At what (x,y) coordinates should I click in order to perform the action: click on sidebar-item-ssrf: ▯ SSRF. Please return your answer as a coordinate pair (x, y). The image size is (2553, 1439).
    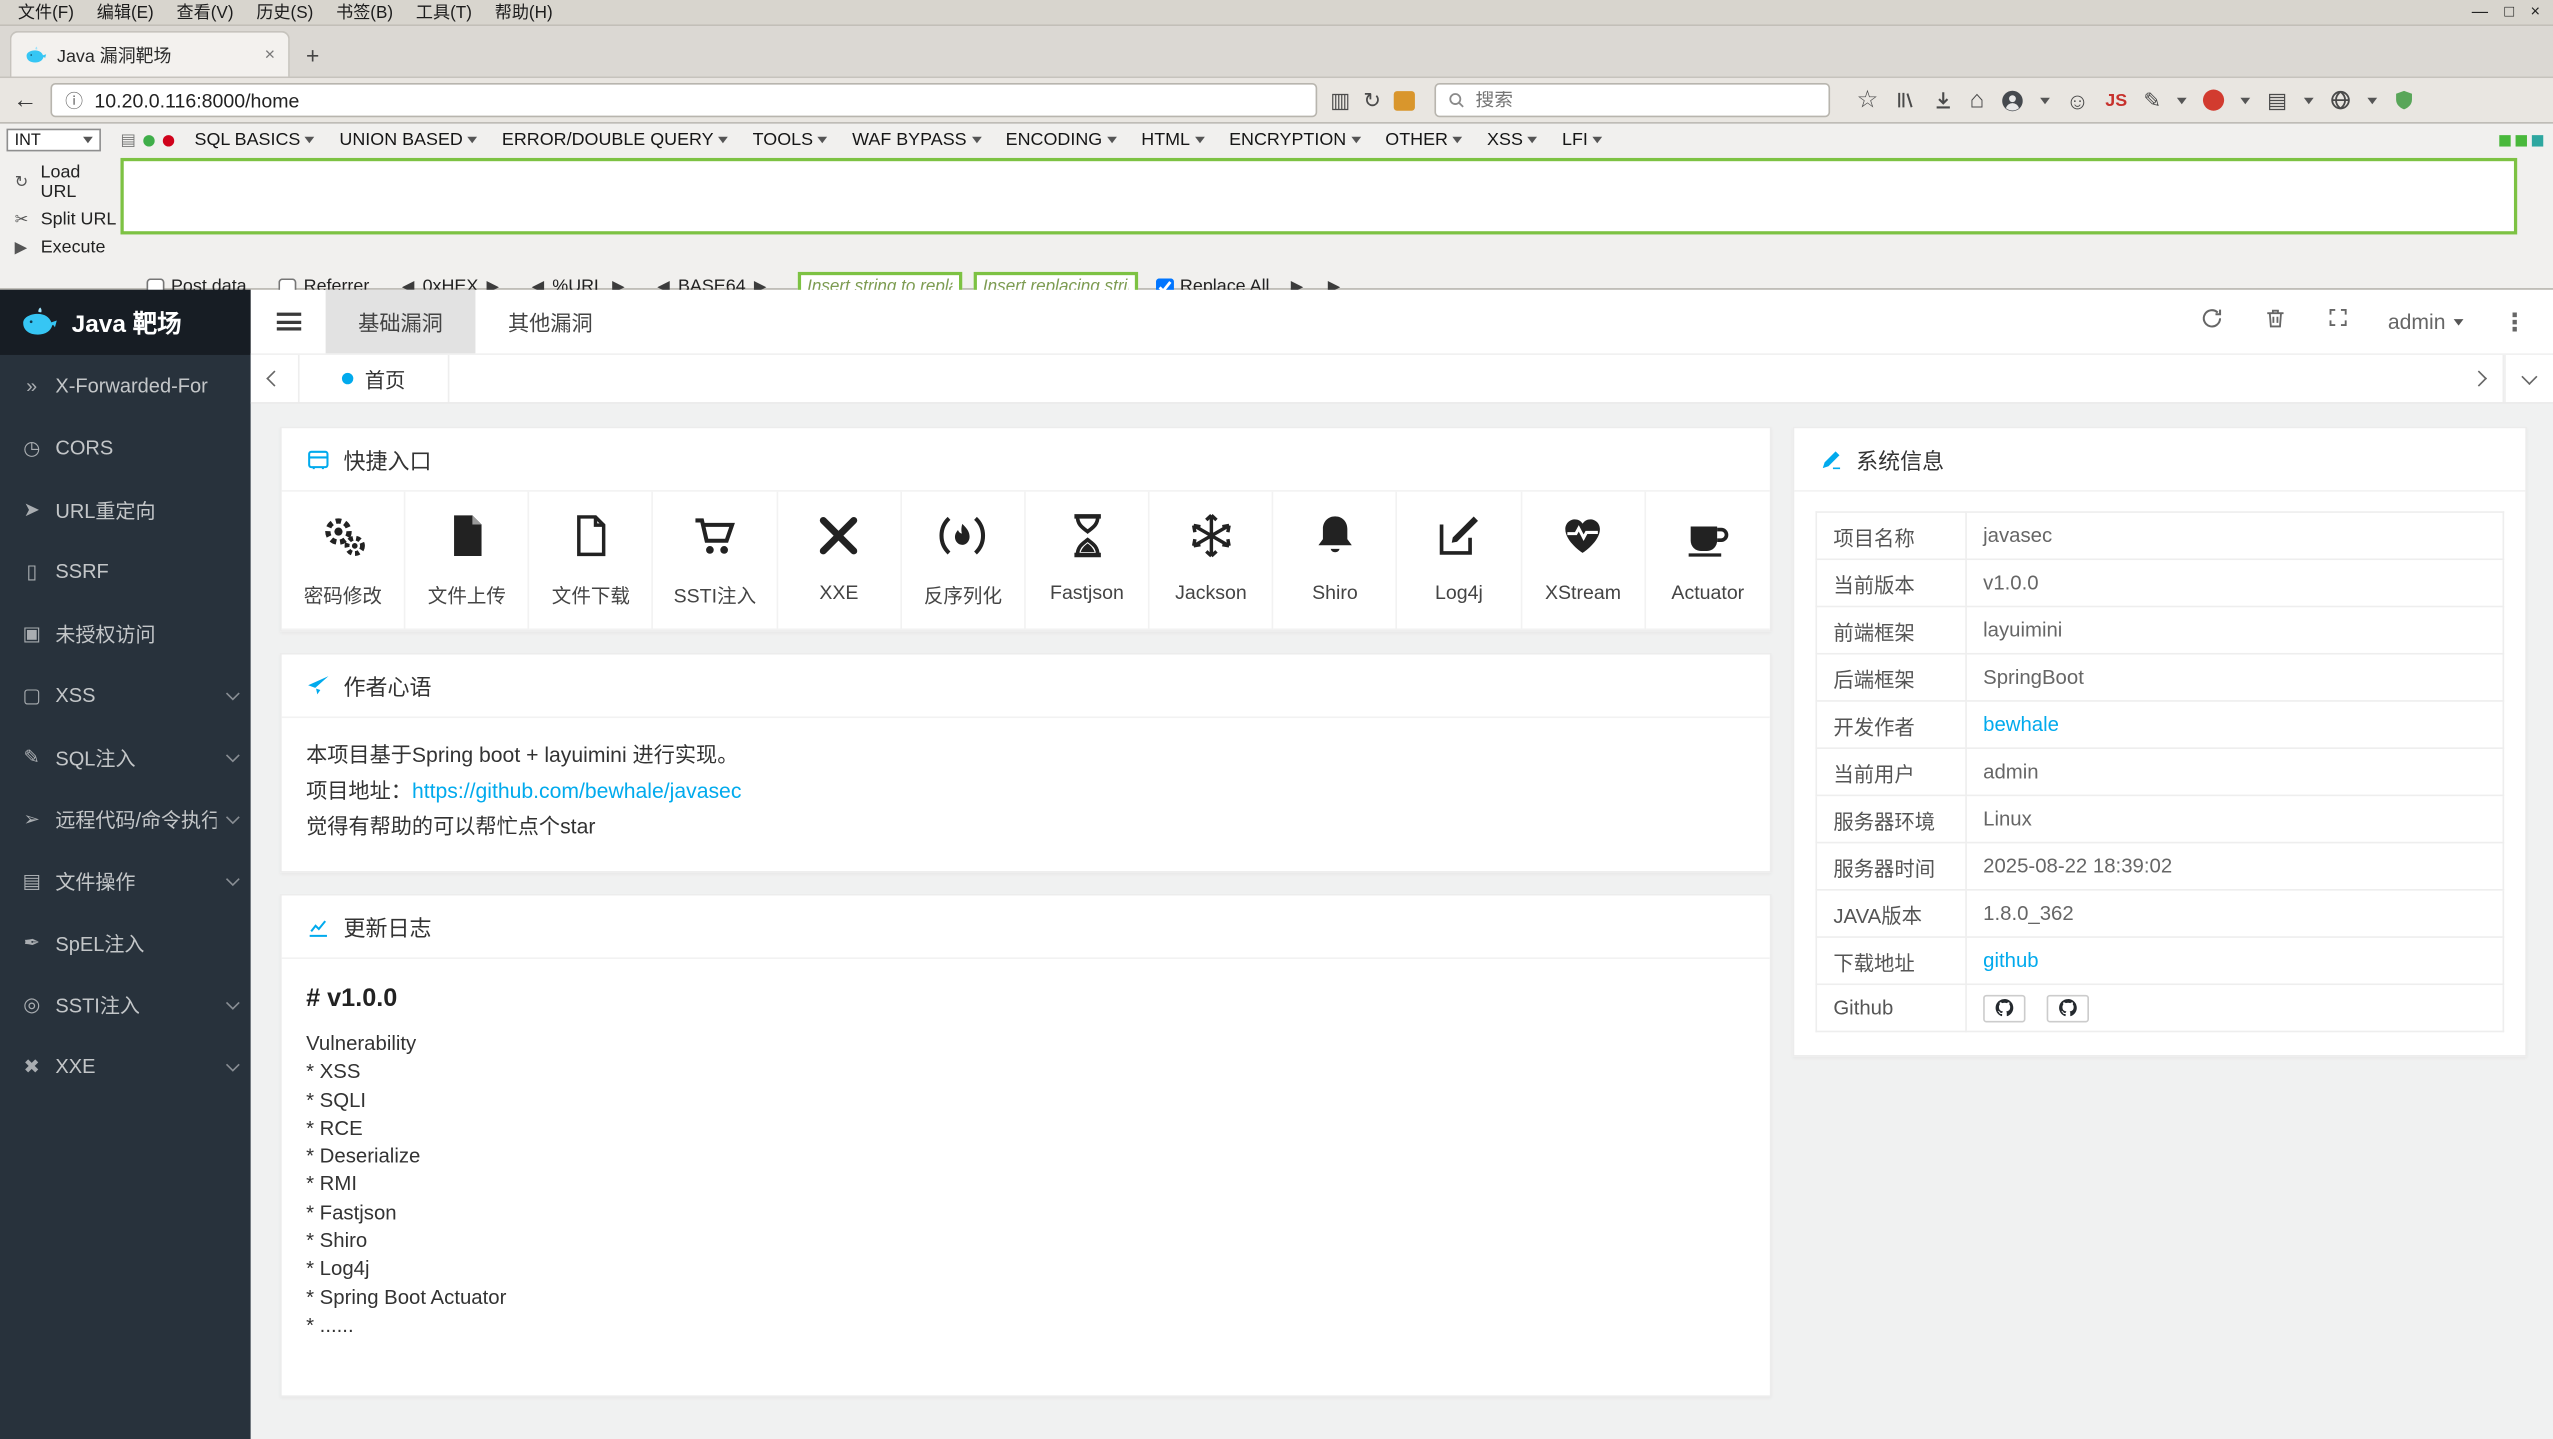
    Looking at the image, I should click on (125, 572).